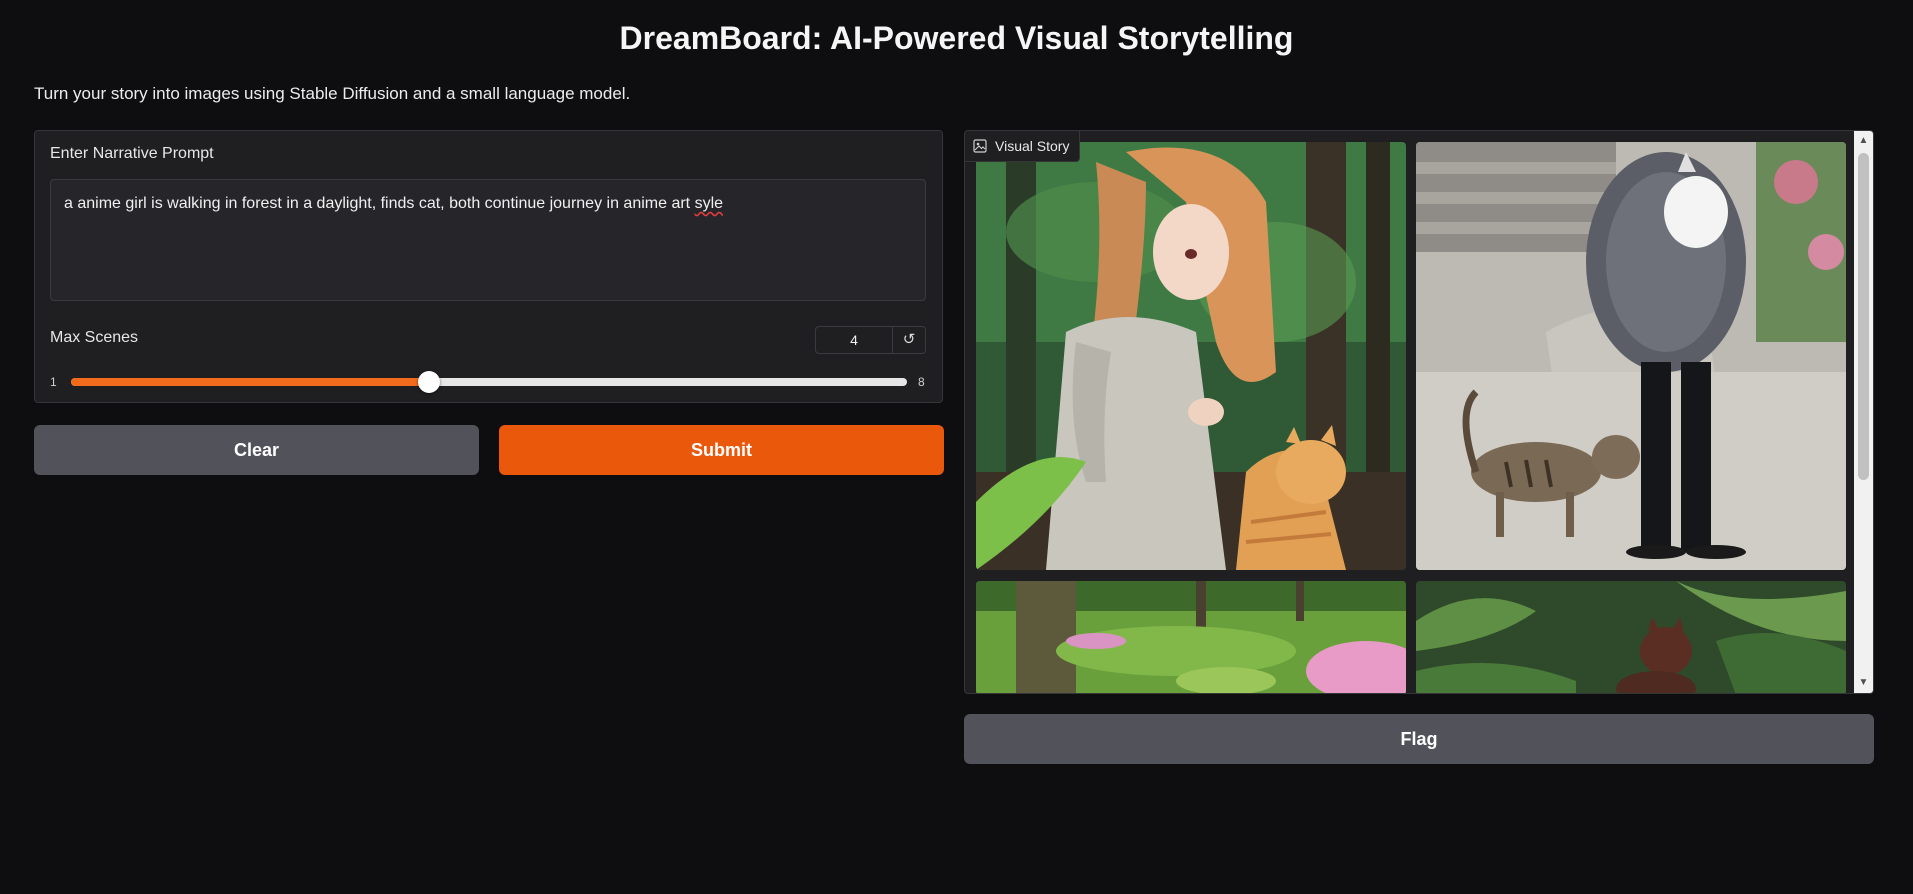 This screenshot has width=1913, height=894. I want to click on prompt-label: Enter Narrative Prompt, so click(132, 153).